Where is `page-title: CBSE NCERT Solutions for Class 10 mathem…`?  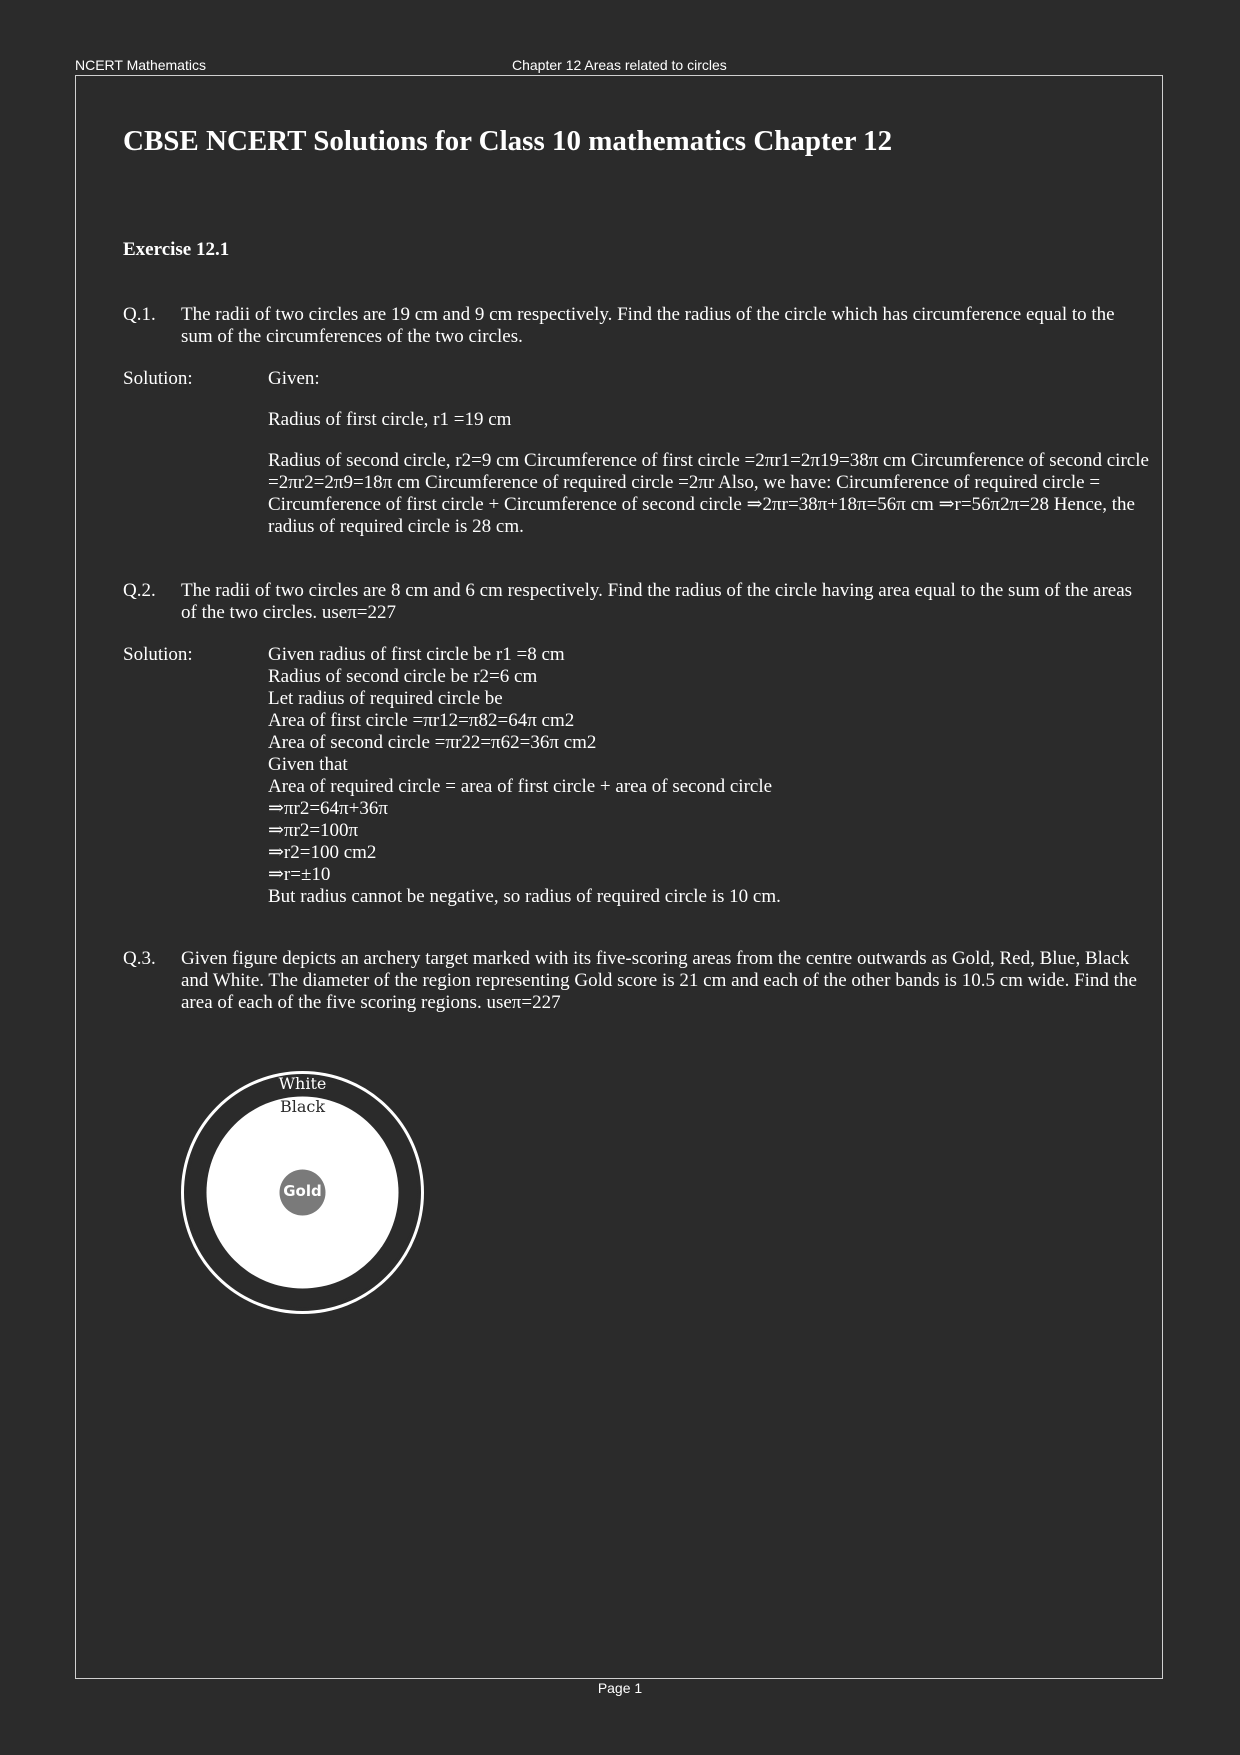
page-title: CBSE NCERT Solutions for Class 10 mathem… is located at coordinates (508, 141).